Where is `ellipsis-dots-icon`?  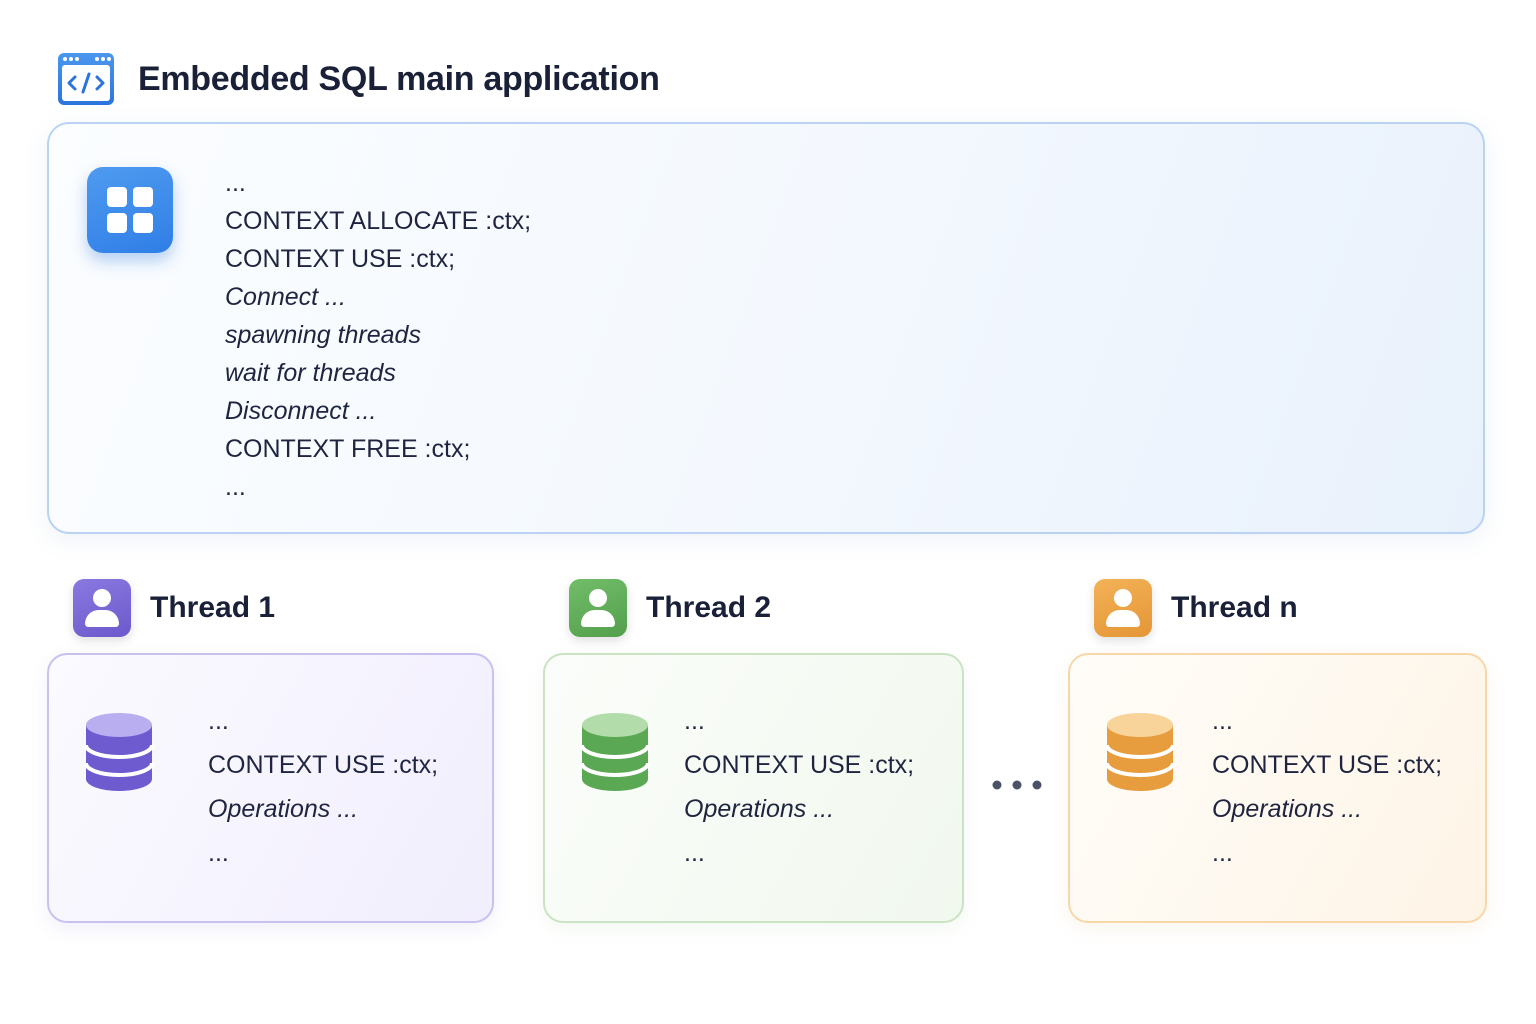 ellipsis-dots-icon is located at coordinates (1017, 785).